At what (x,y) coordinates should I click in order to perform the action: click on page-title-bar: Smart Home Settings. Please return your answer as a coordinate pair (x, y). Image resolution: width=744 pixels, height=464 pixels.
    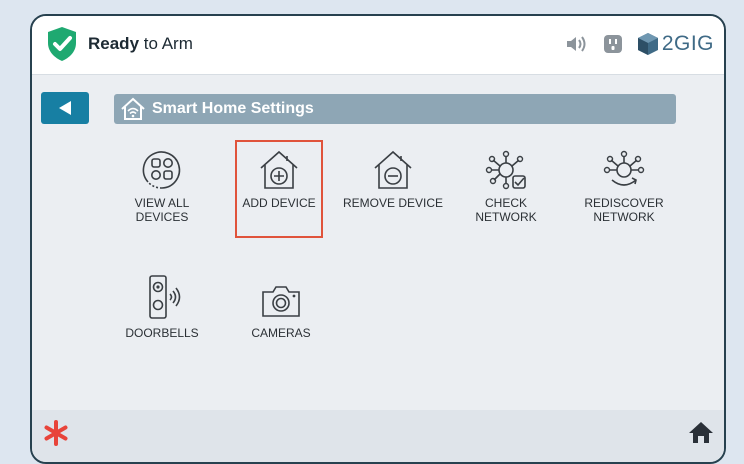
    Looking at the image, I should click on (395, 109).